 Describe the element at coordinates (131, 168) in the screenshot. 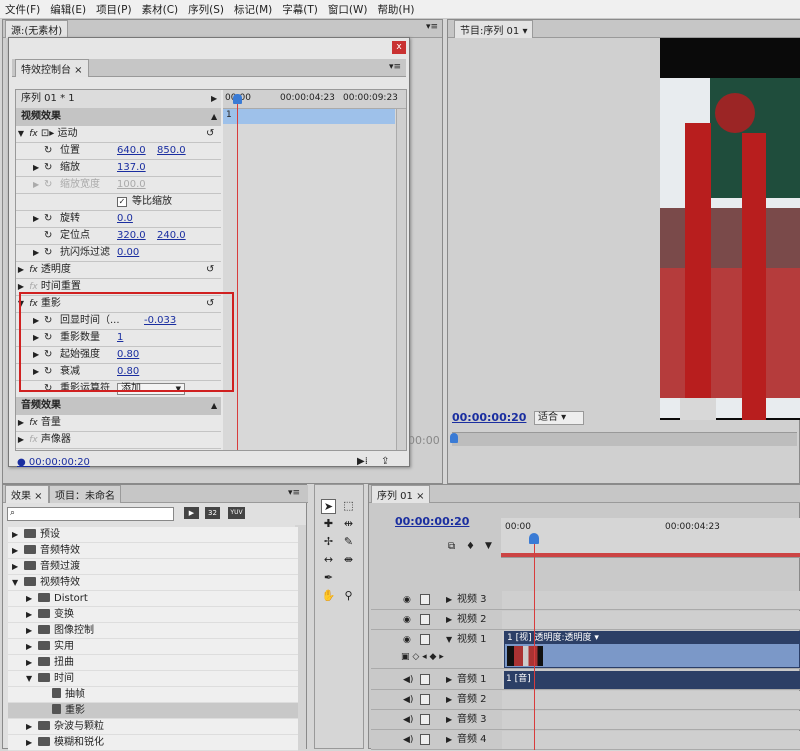

I see `scale-value: 137.0` at that location.